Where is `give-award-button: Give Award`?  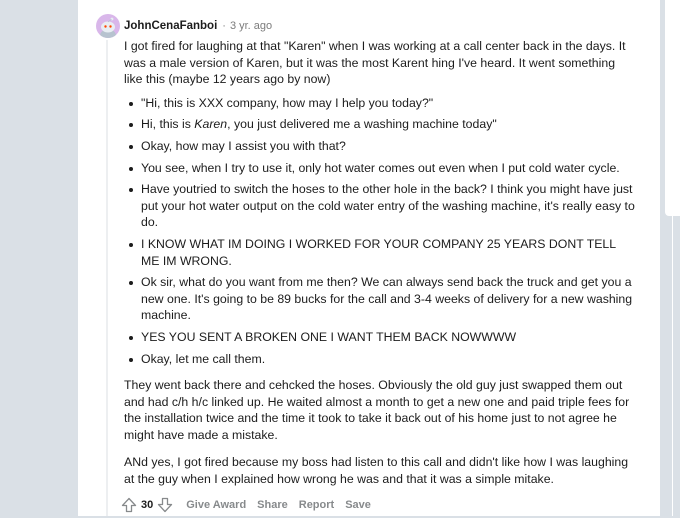 give-award-button: Give Award is located at coordinates (216, 505).